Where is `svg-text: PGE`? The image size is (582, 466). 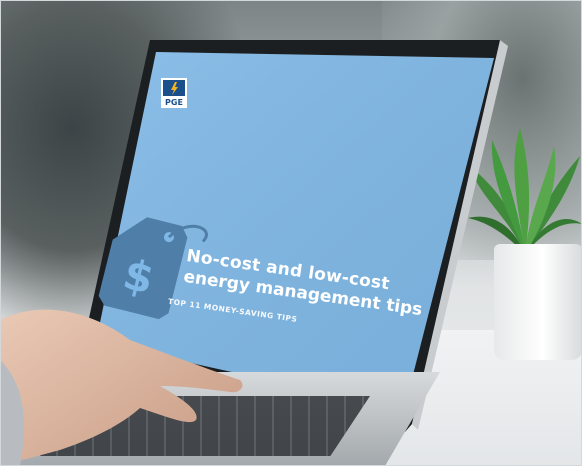 svg-text: PGE is located at coordinates (174, 102).